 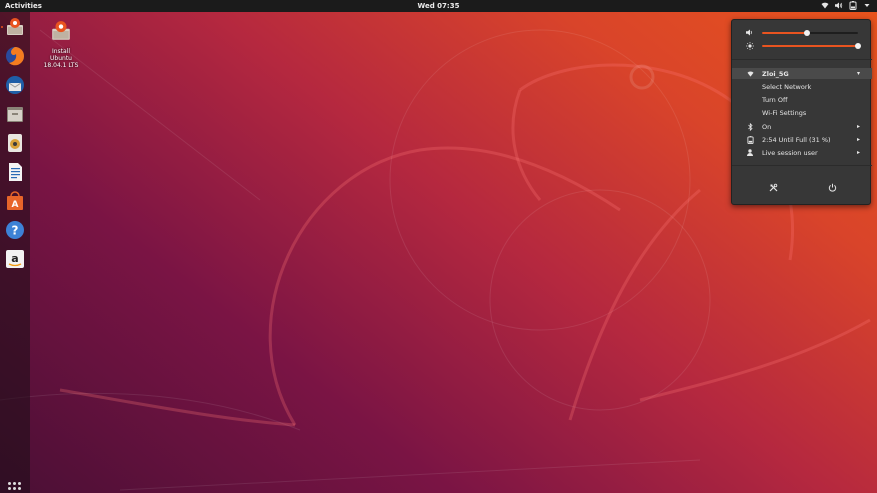 I want to click on dock-help: ?, so click(x=15, y=230).